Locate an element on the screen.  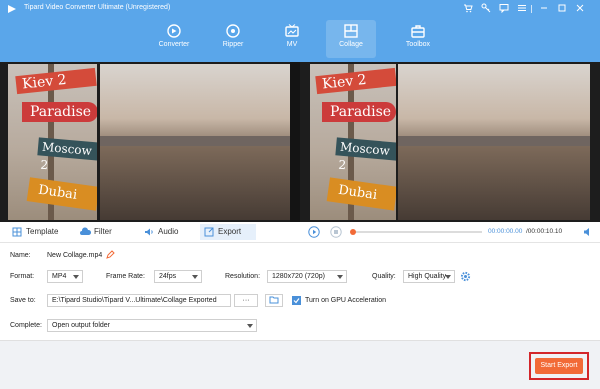
nav-collage-label: Collage is located at coordinates (351, 44).